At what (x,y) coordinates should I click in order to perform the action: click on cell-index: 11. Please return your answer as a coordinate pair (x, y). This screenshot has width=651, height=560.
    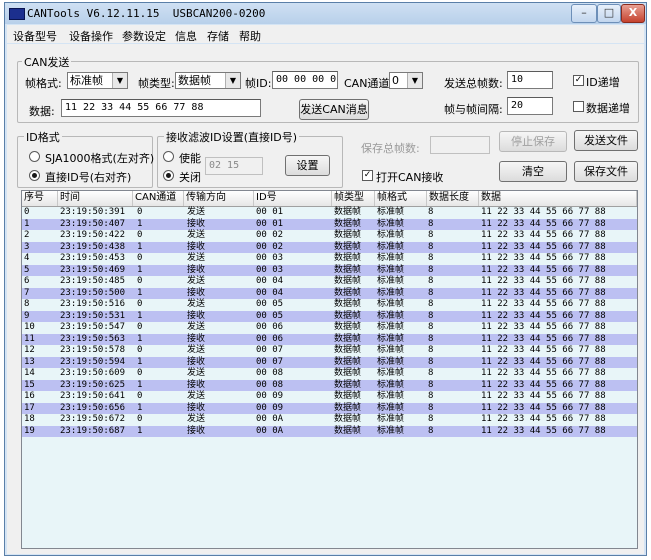
    Looking at the image, I should click on (29, 338).